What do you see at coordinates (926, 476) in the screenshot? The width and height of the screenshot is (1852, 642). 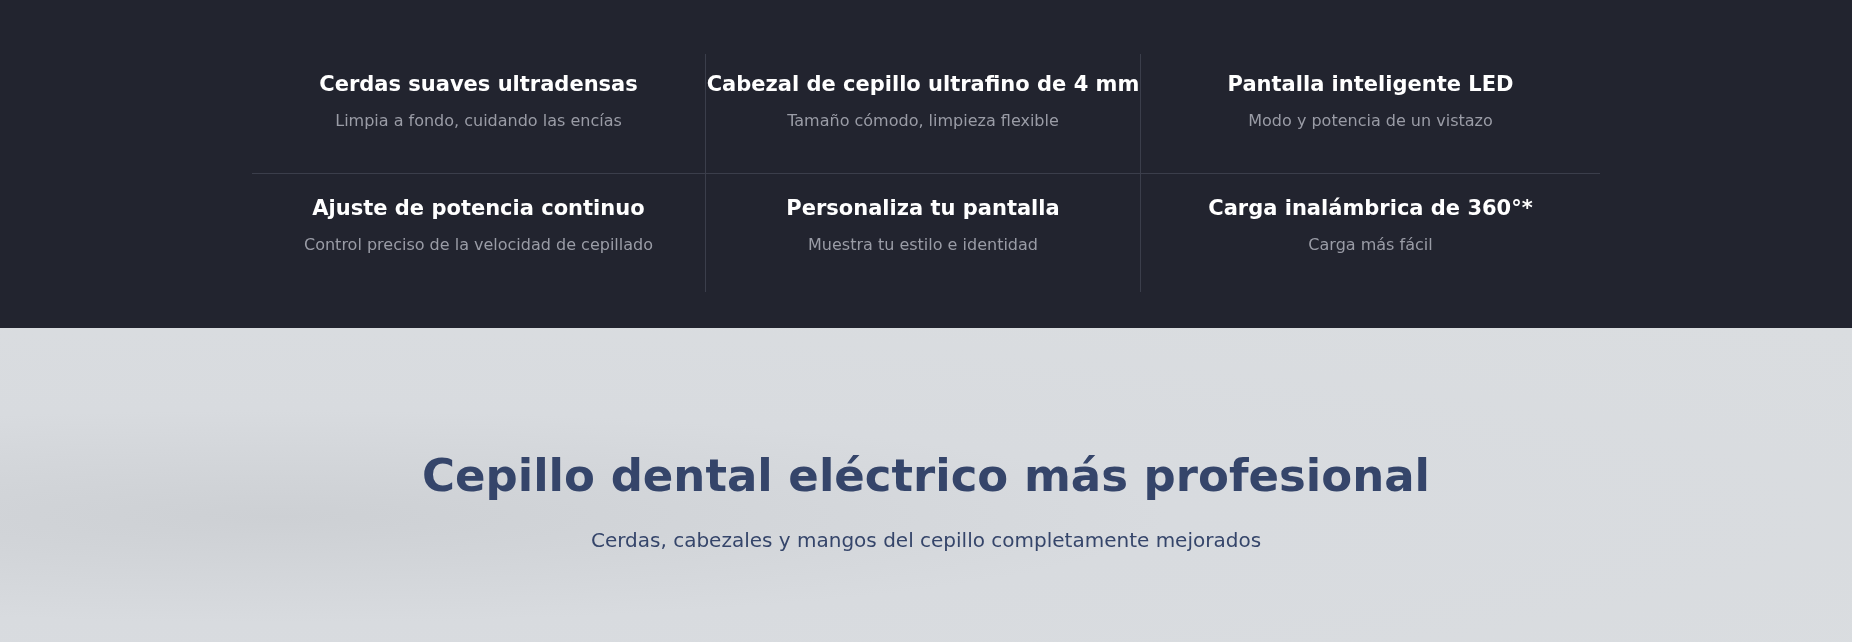 I see `hero-heading: Cepillo dental eléctrico más profesional` at bounding box center [926, 476].